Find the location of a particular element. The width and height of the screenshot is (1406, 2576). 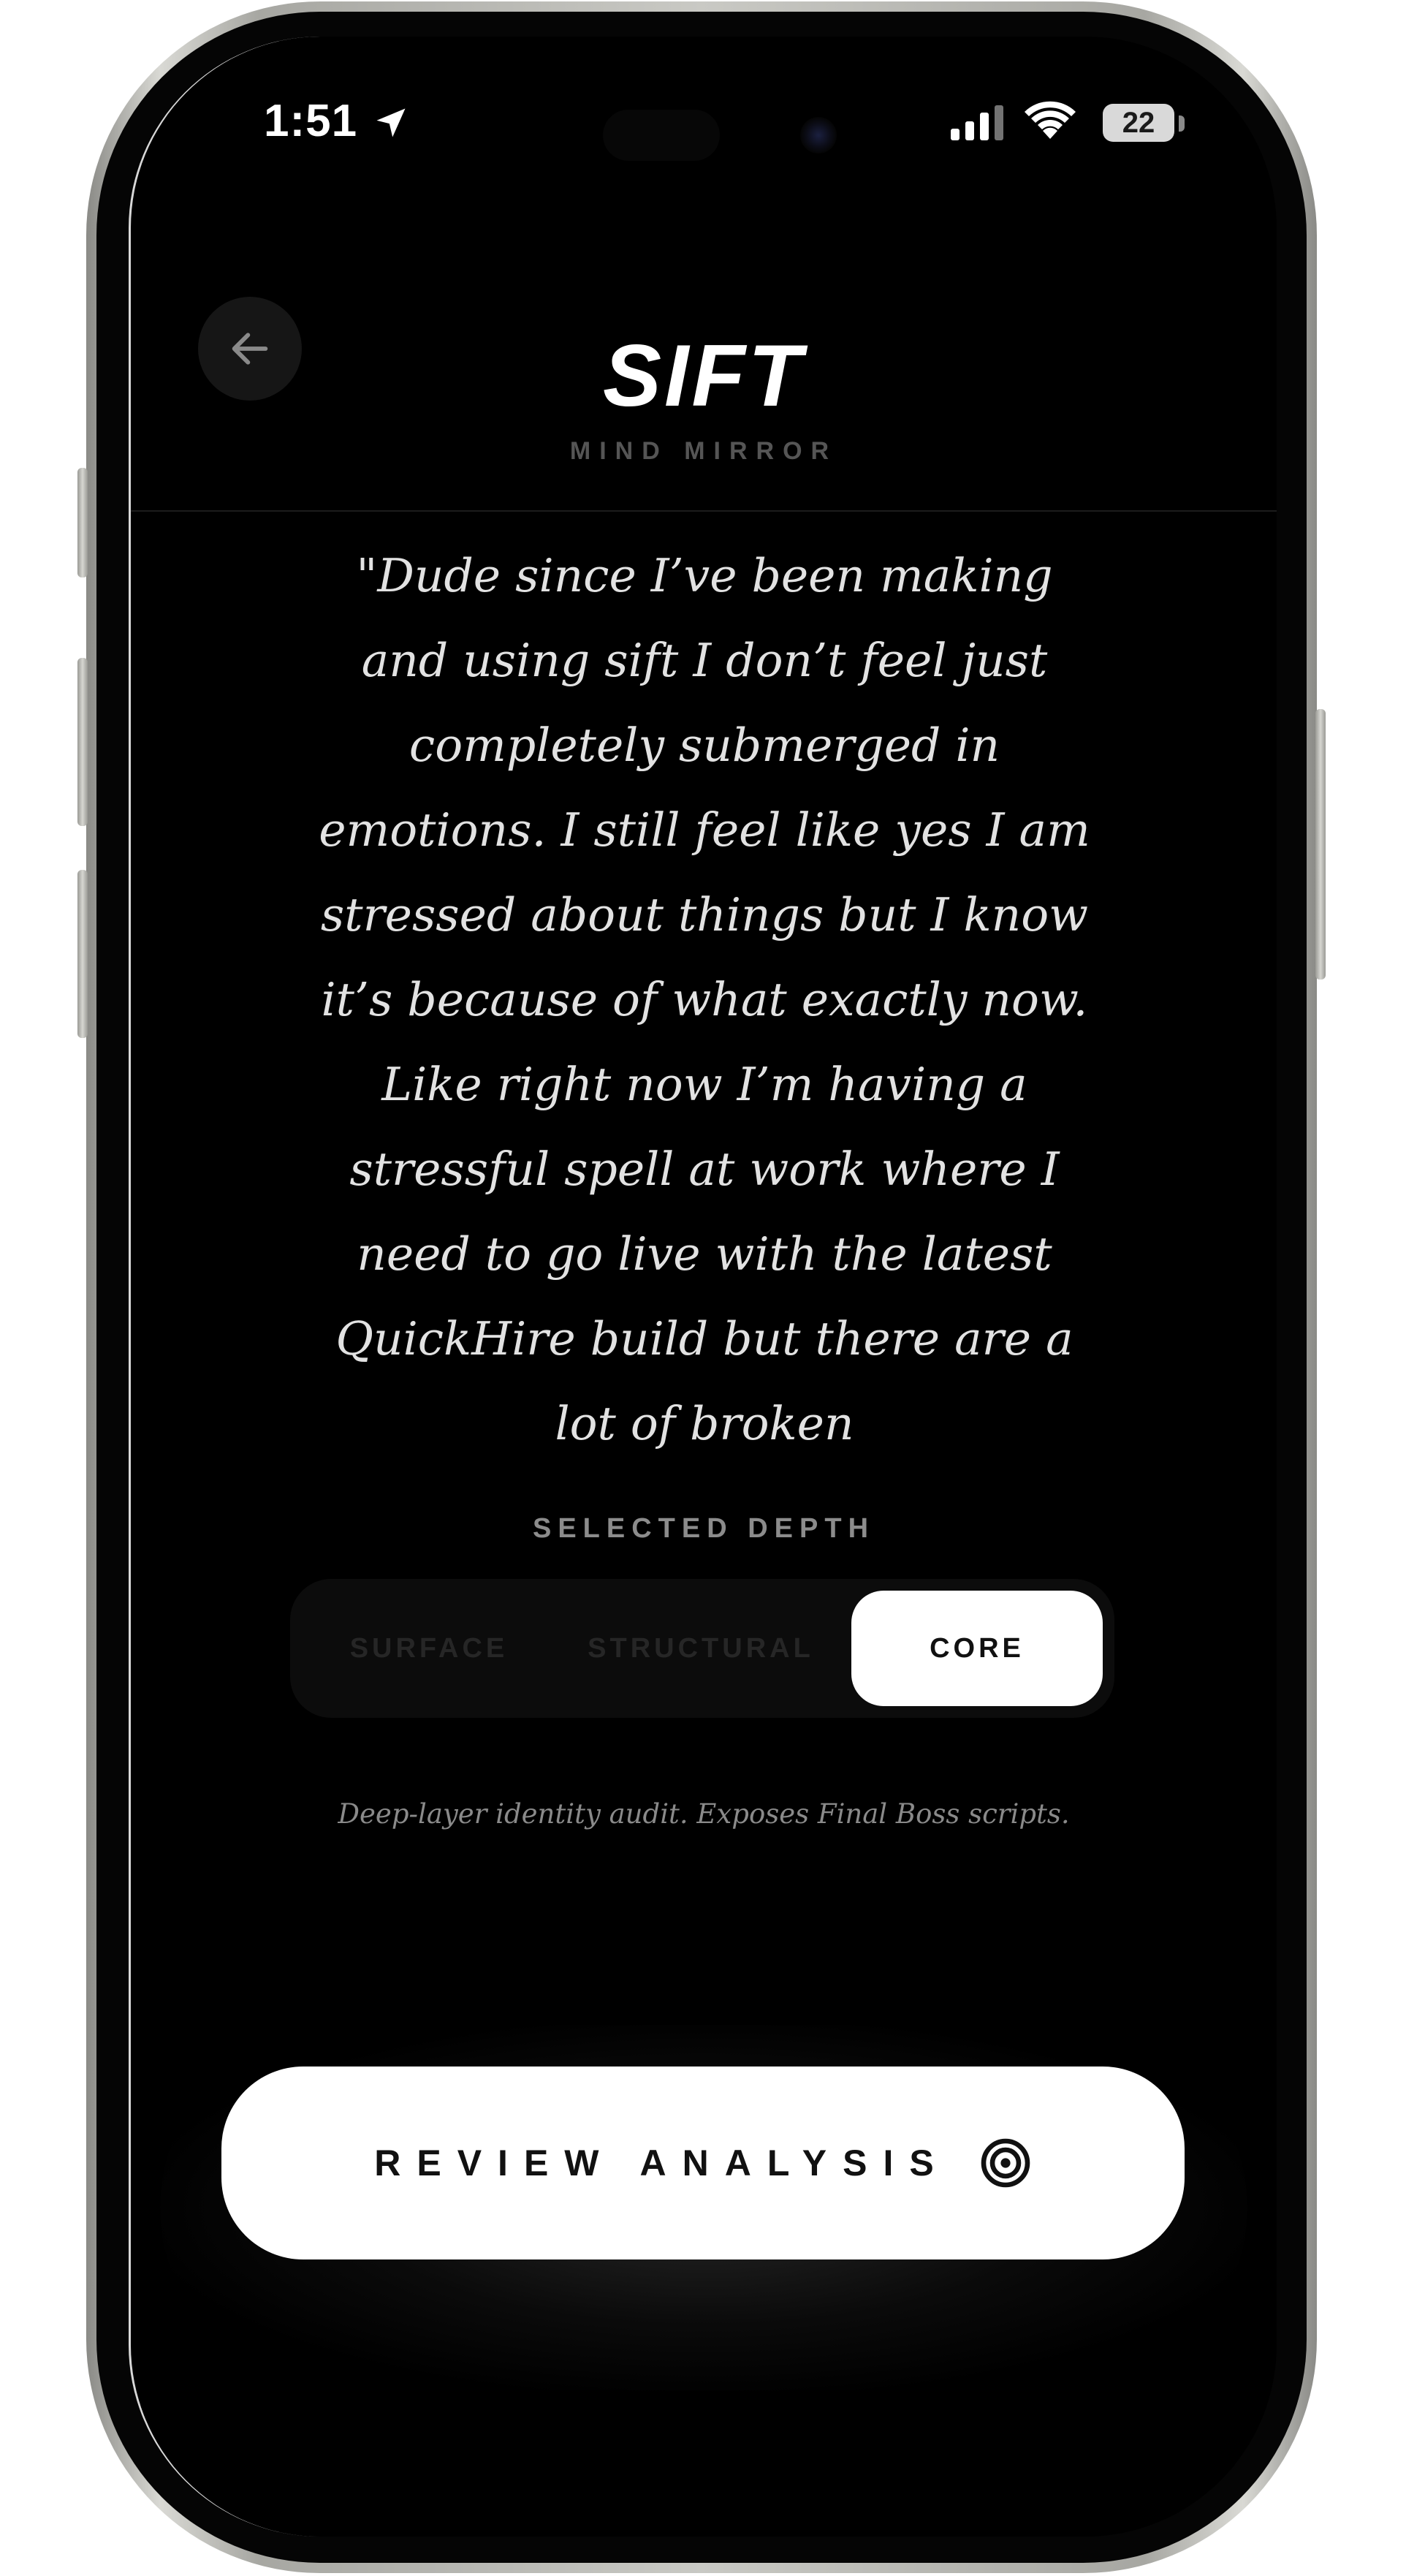

battery-icon: 22 is located at coordinates (1138, 123).